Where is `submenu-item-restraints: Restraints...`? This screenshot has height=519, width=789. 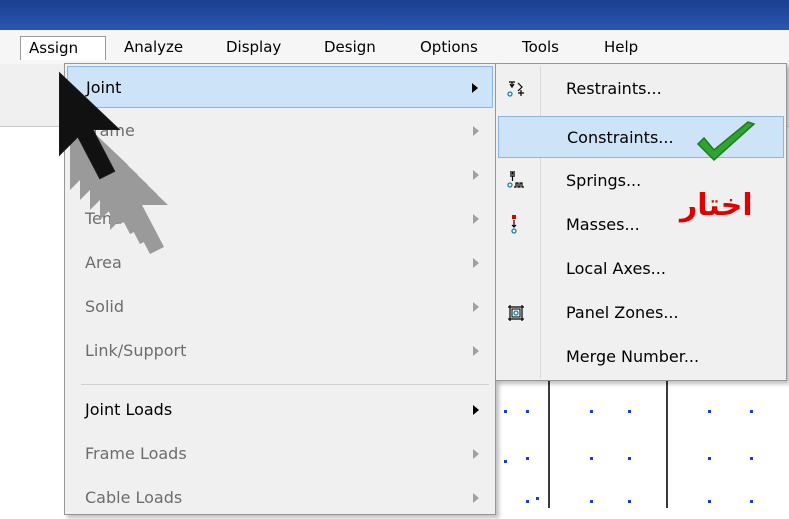 submenu-item-restraints: Restraints... is located at coordinates (641, 89).